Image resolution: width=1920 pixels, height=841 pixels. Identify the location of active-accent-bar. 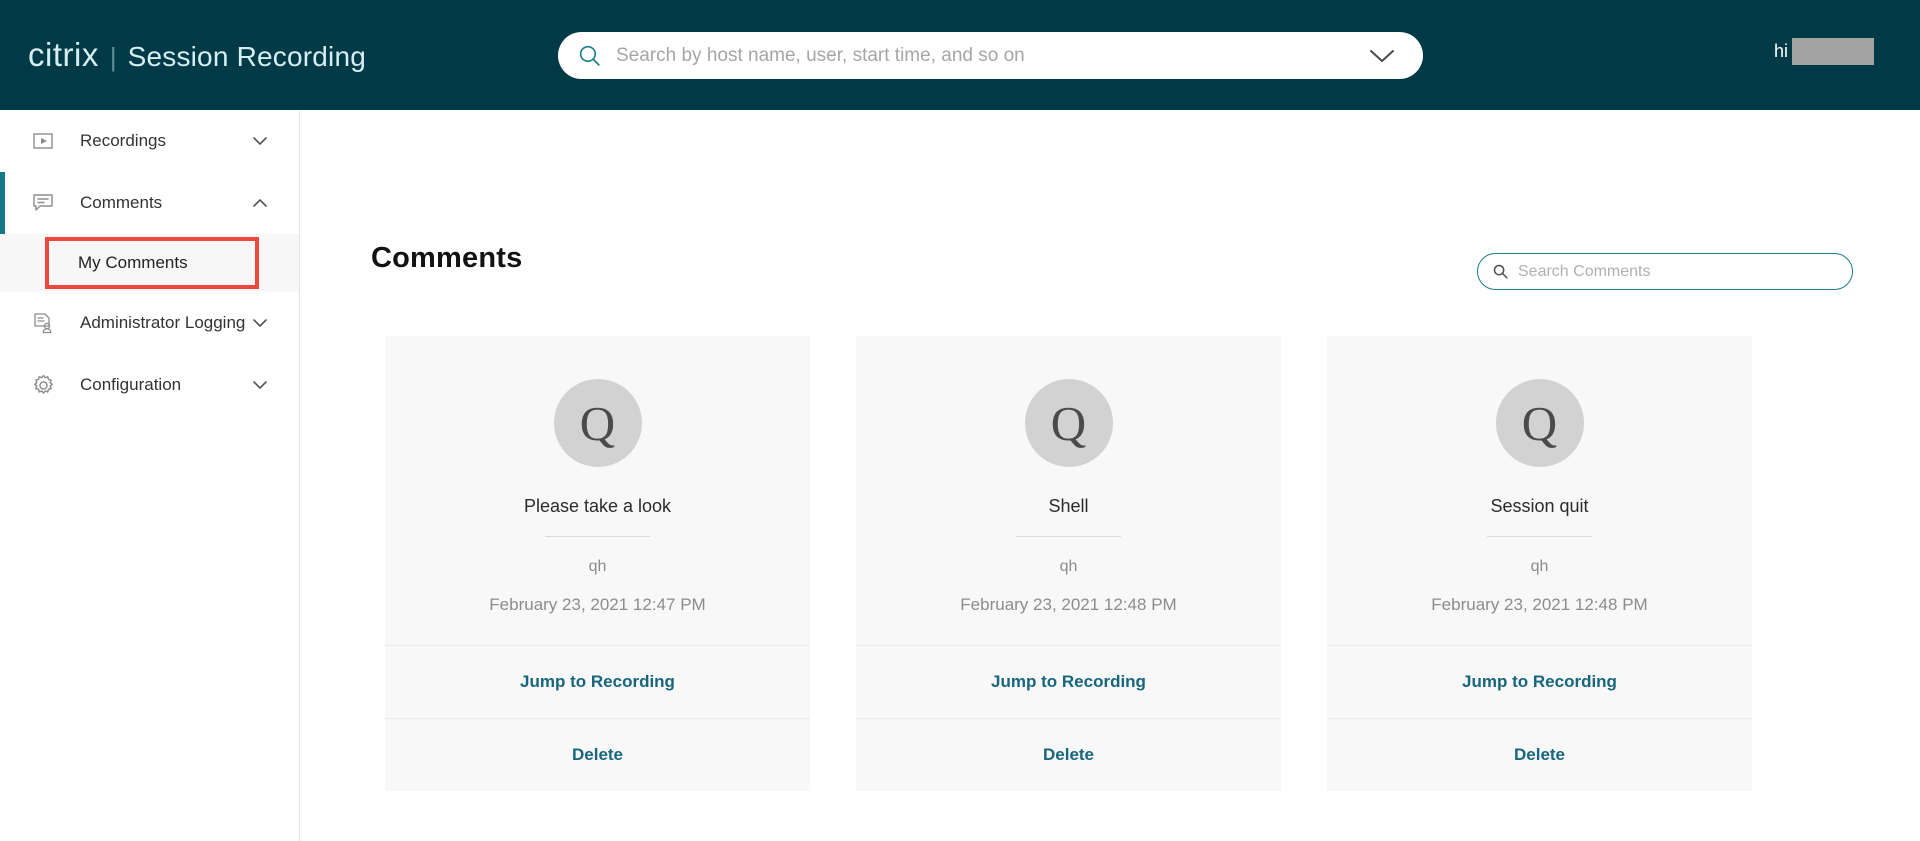
(2, 203).